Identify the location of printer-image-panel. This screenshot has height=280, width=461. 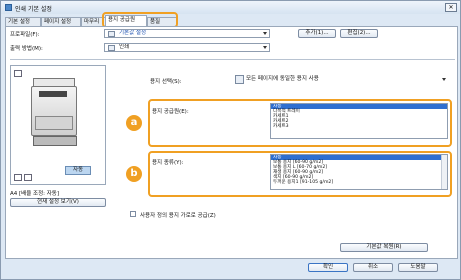
(53, 94).